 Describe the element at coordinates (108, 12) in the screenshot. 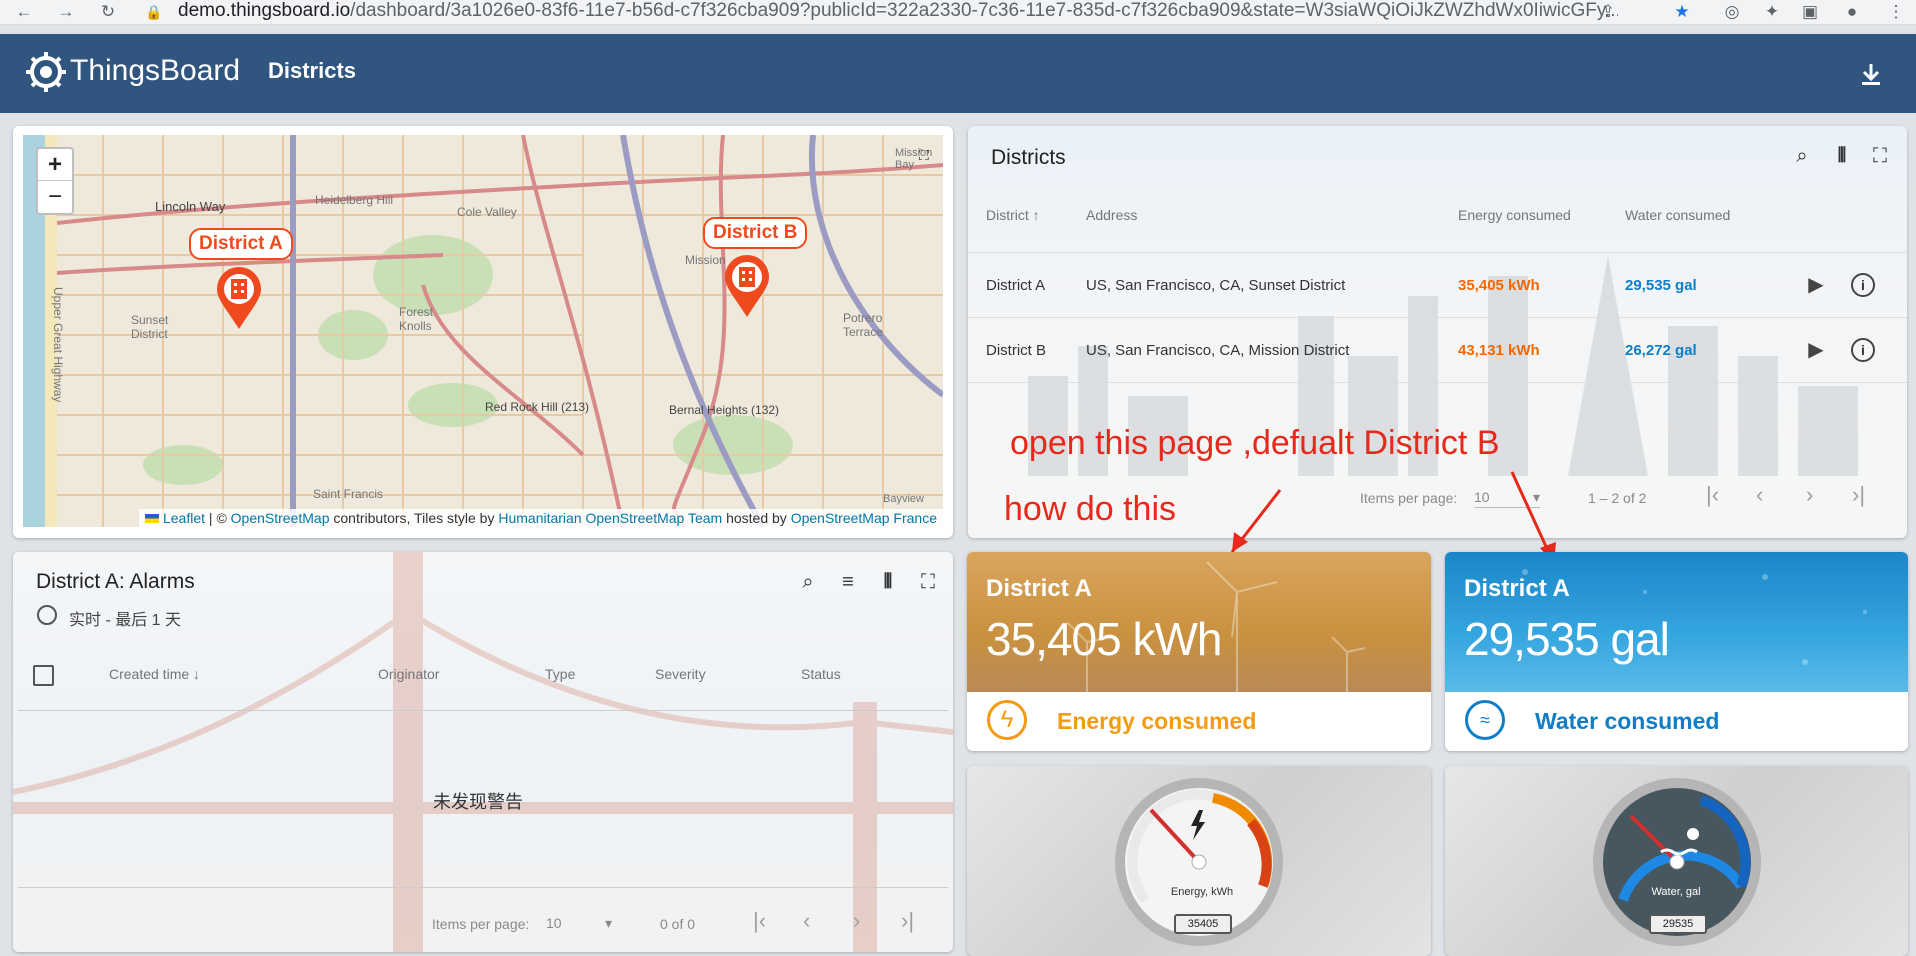

I see `reload-icon: ↻` at that location.